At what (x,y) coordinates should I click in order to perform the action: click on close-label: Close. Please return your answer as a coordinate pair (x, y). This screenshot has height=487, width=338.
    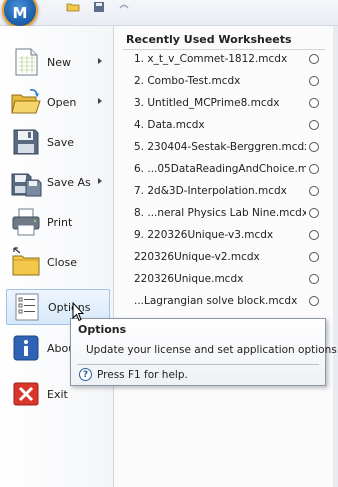
    Looking at the image, I should click on (62, 262).